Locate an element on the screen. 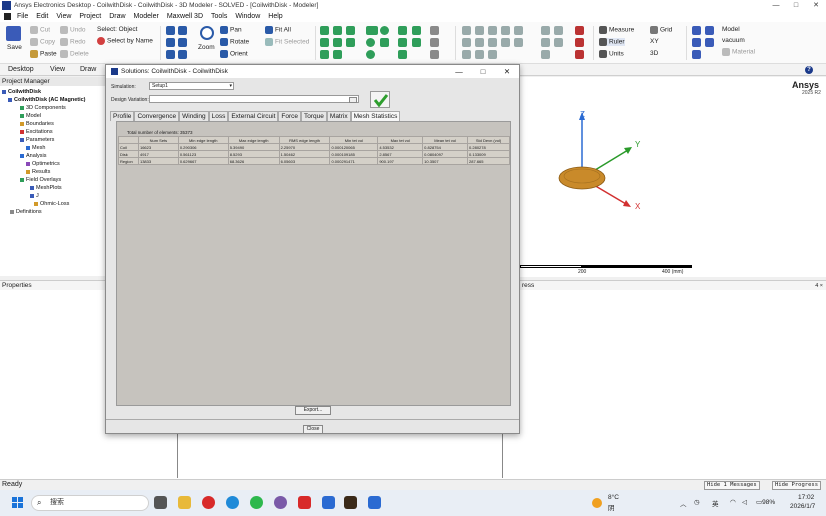 The image size is (826, 516). close-button: ✕ is located at coordinates (816, 5).